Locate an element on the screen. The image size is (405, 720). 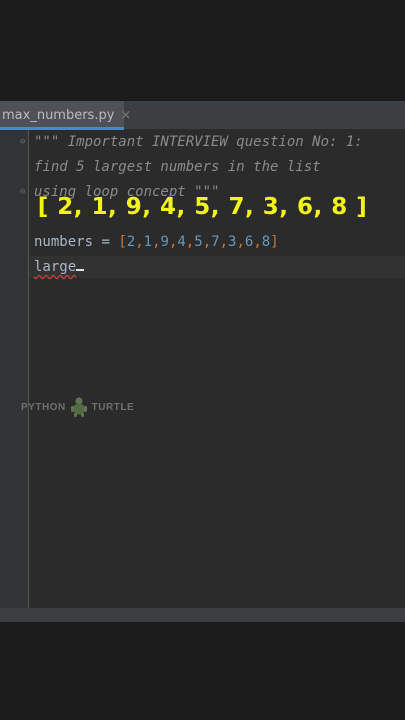
list-element: 8 is located at coordinates (266, 242).